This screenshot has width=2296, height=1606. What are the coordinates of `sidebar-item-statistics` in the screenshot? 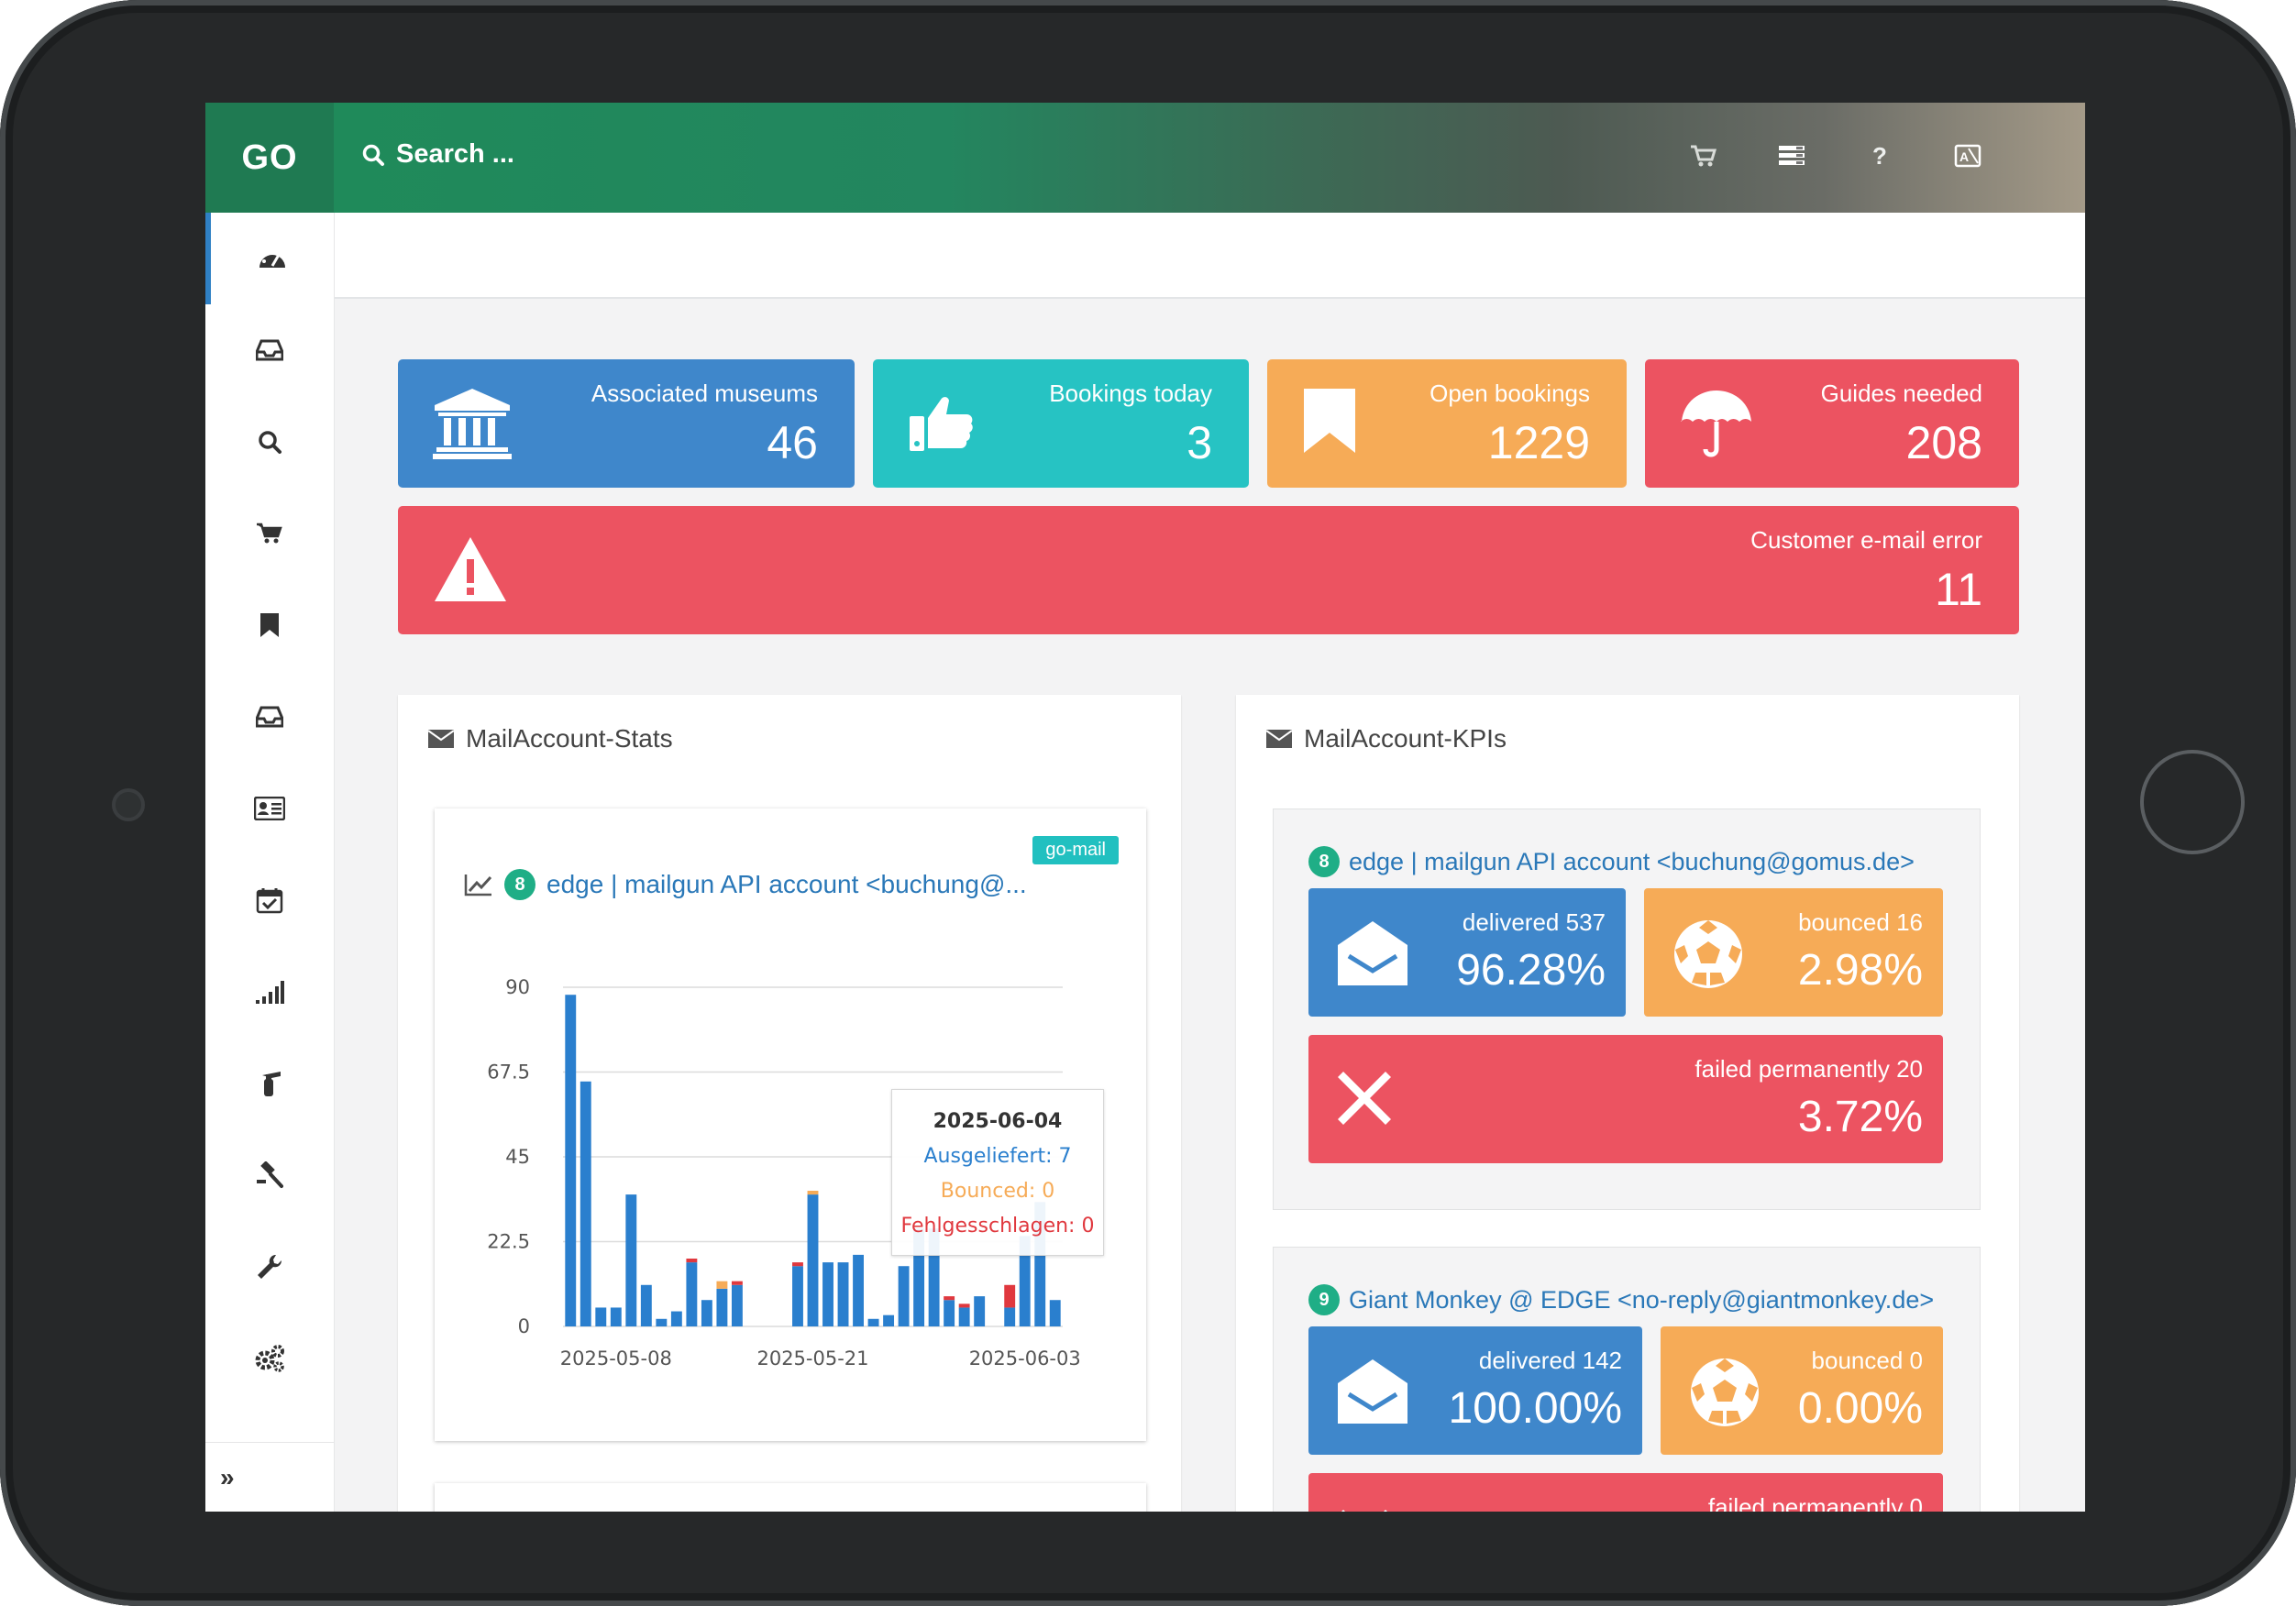 It's located at (269, 992).